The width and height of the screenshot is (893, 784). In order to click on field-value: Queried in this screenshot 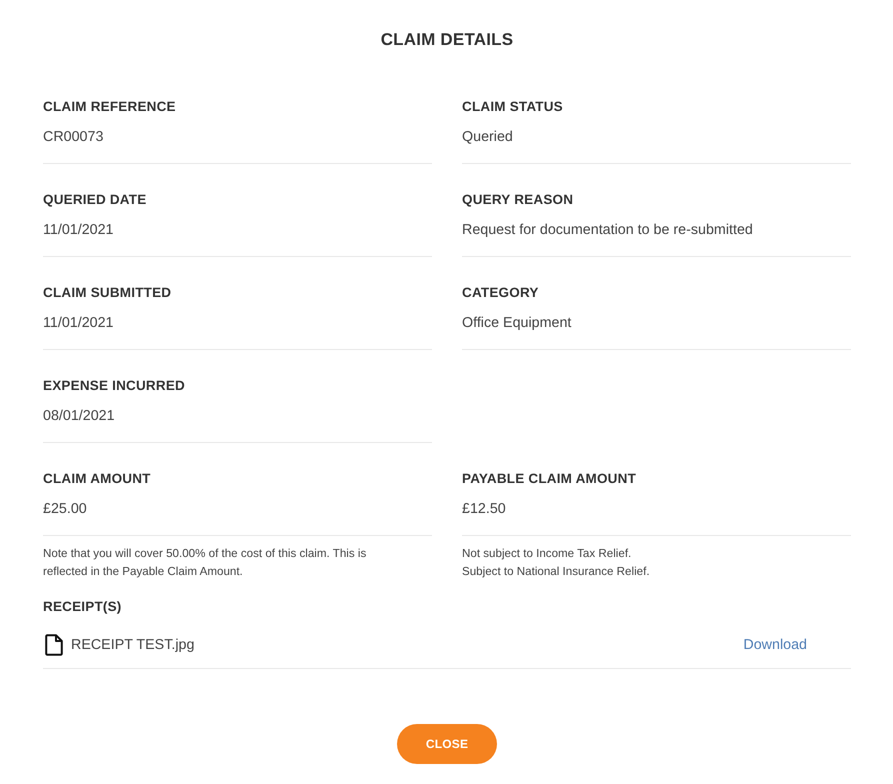, I will do `click(488, 137)`.